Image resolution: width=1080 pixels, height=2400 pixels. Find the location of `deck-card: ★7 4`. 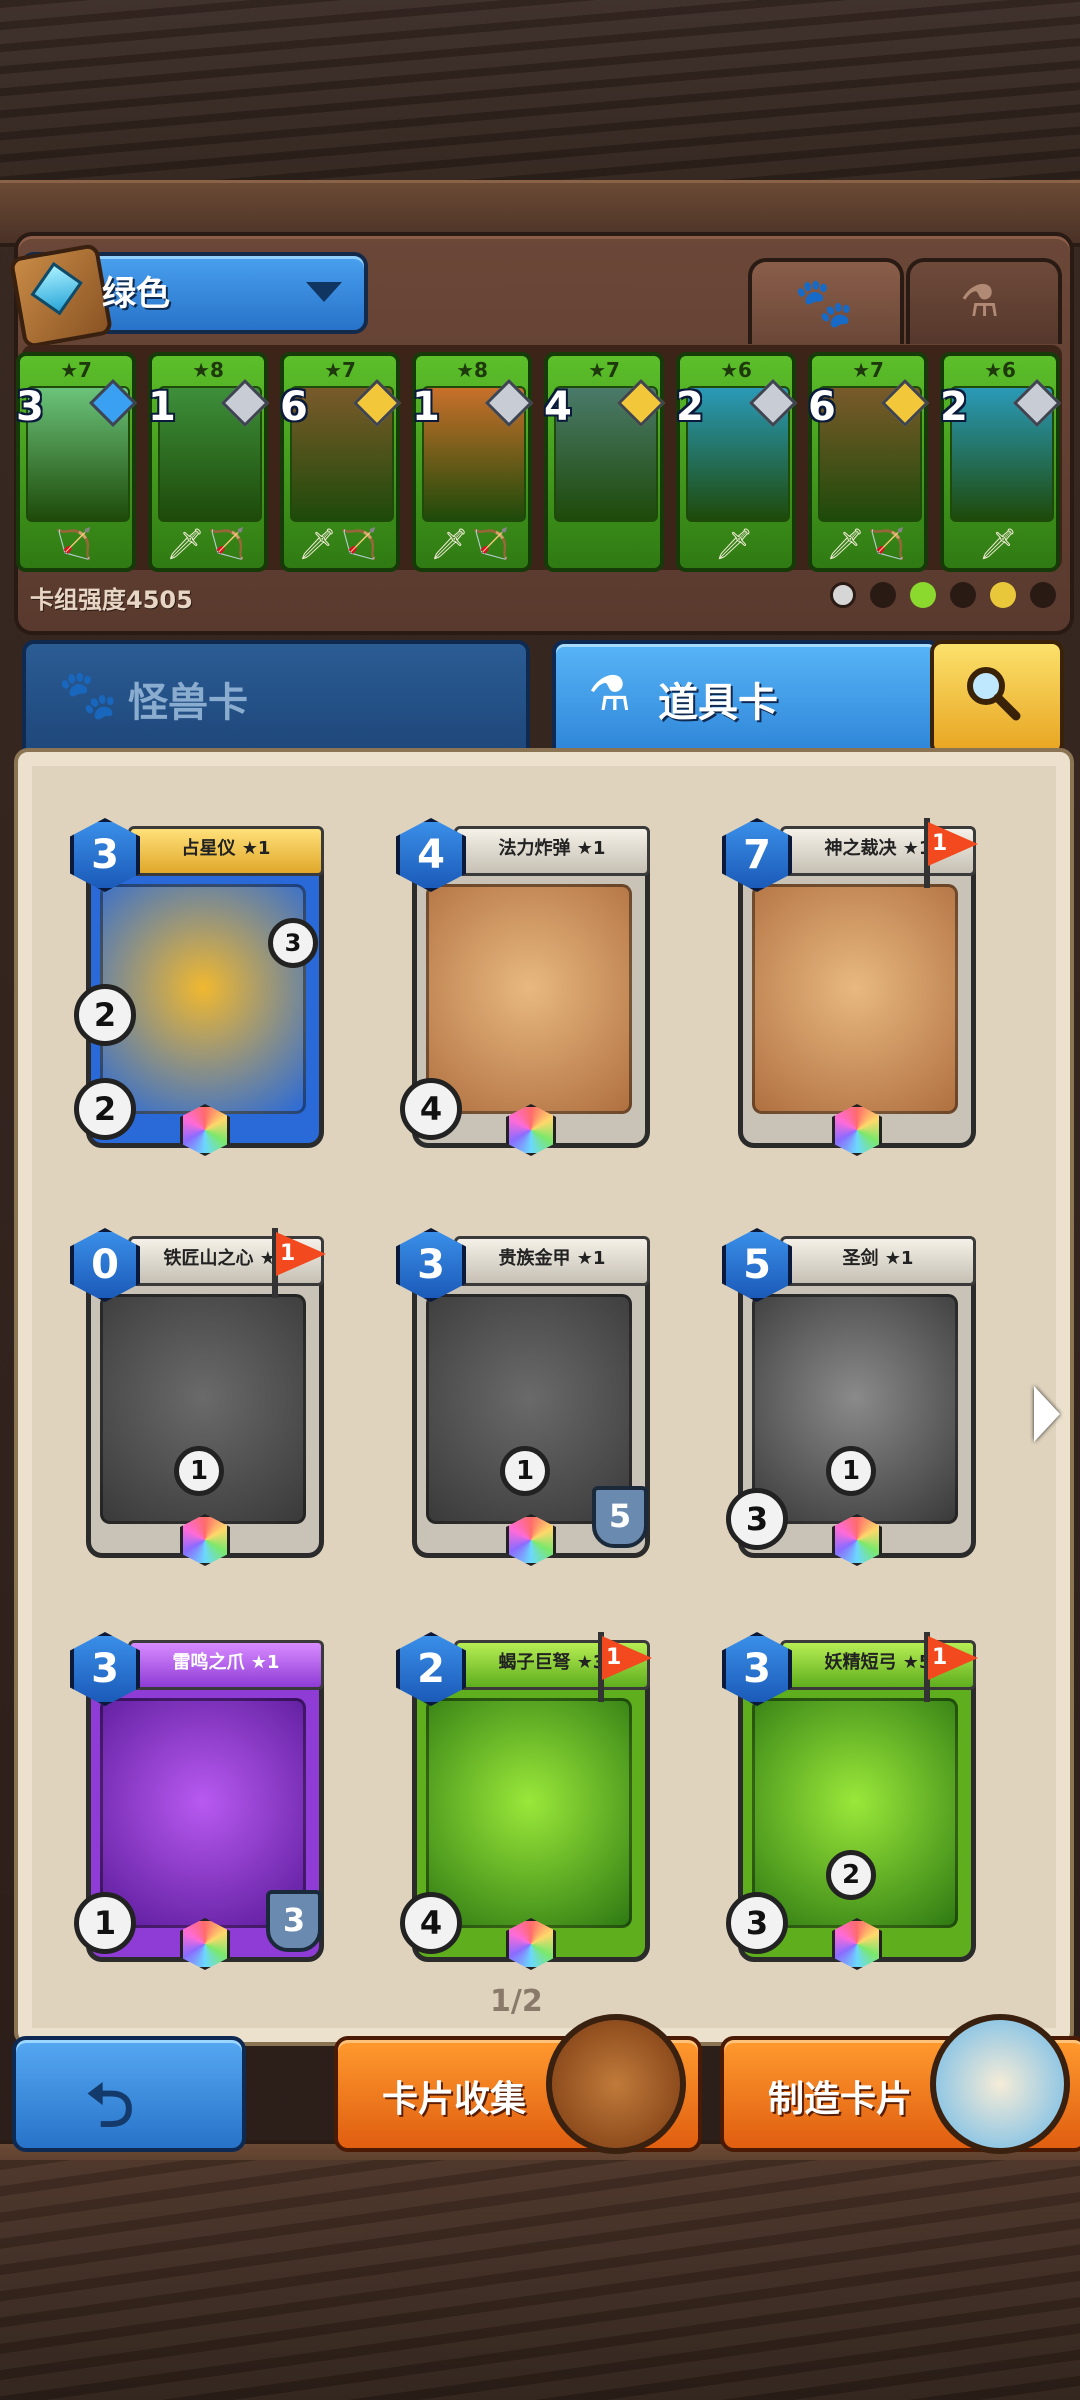

deck-card: ★7 4 is located at coordinates (605, 462).